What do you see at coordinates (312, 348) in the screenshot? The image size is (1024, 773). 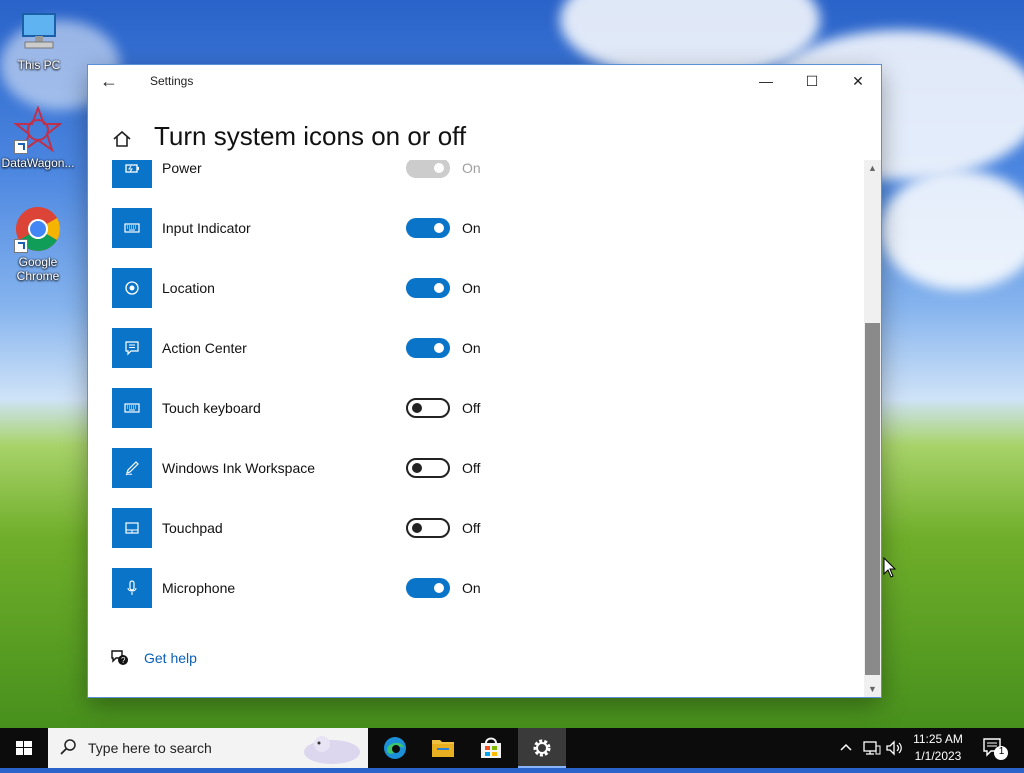 I see `setting-row-action-center: Action Center On` at bounding box center [312, 348].